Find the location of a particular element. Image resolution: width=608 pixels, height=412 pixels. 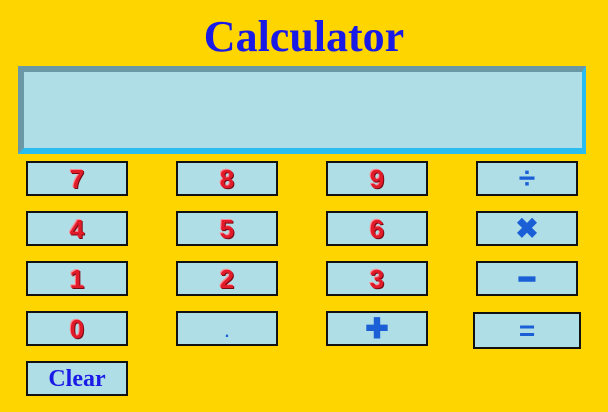

subtract-button: ━ is located at coordinates (527, 278).